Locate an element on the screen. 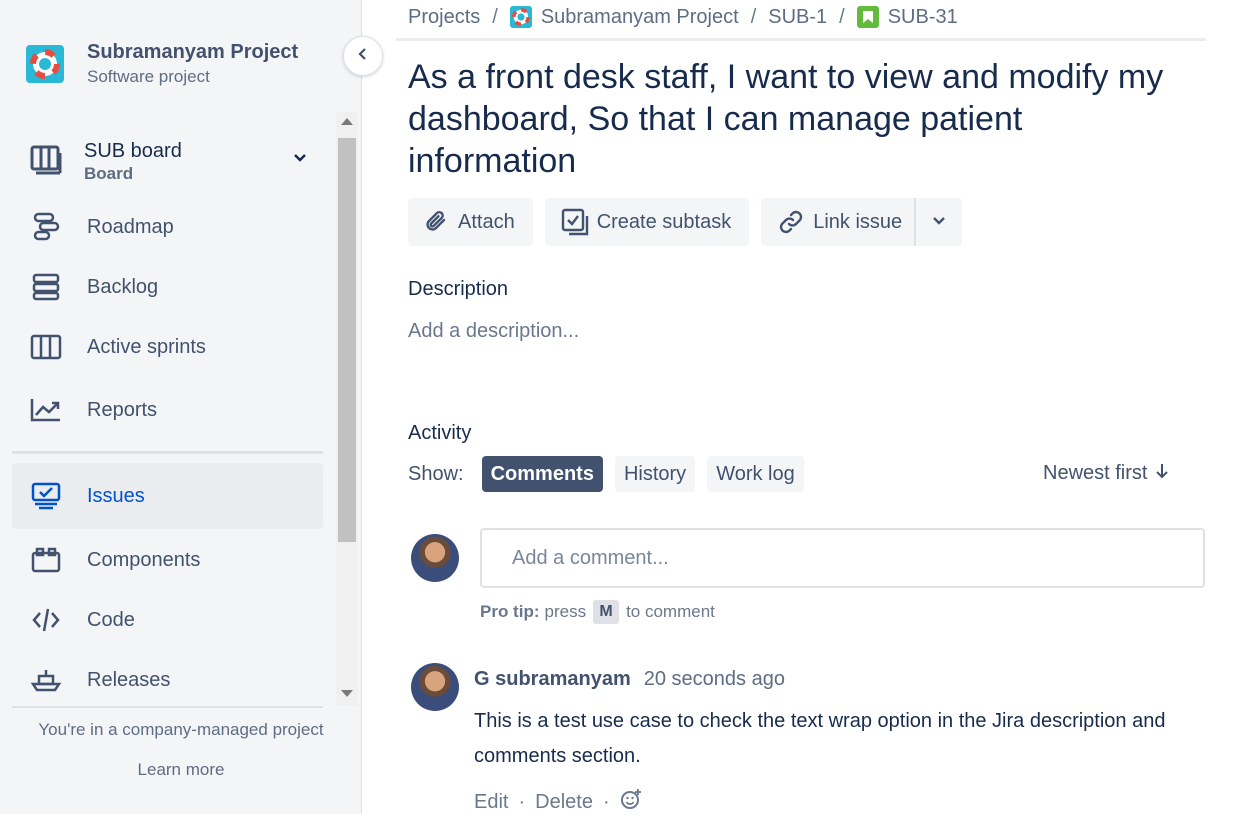 The width and height of the screenshot is (1234, 814). more-actions-button is located at coordinates (938, 222).